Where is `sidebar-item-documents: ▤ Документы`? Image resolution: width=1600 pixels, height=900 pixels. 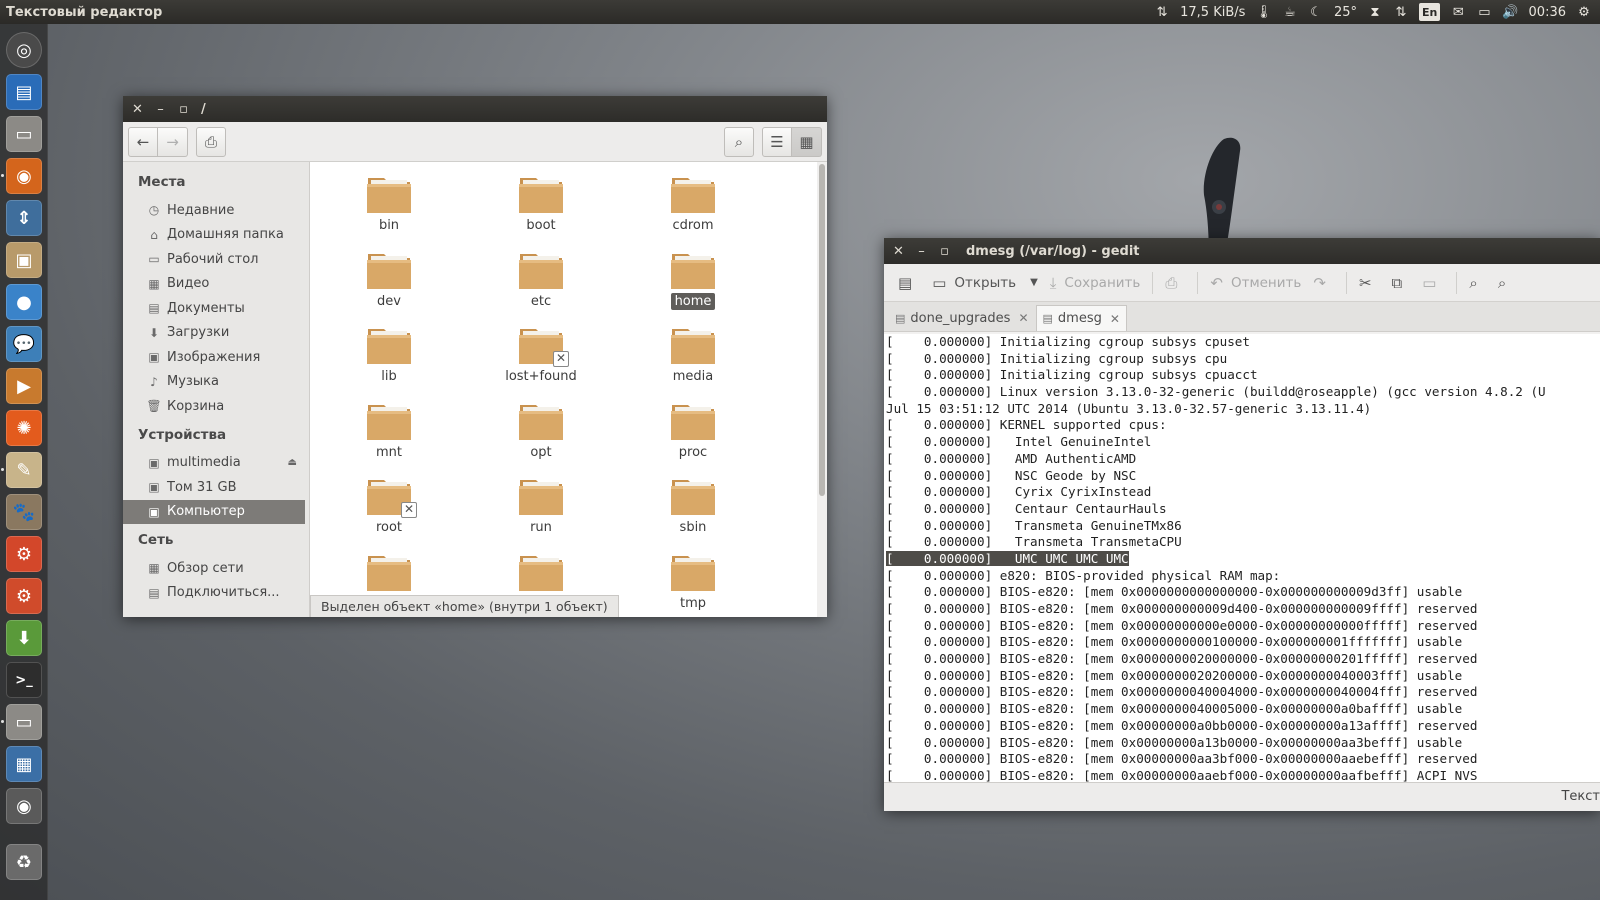 sidebar-item-documents: ▤ Документы is located at coordinates (216, 308).